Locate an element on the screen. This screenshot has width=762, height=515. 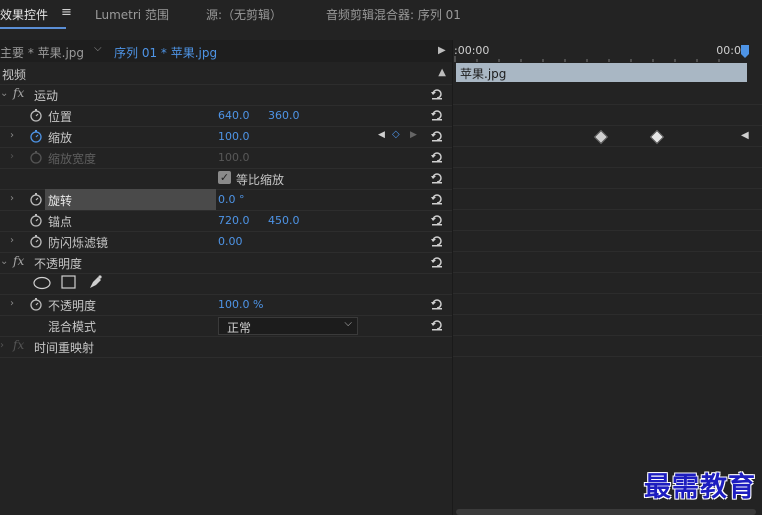
keyframe-edge-icon: ◀ is located at coordinates (745, 135).